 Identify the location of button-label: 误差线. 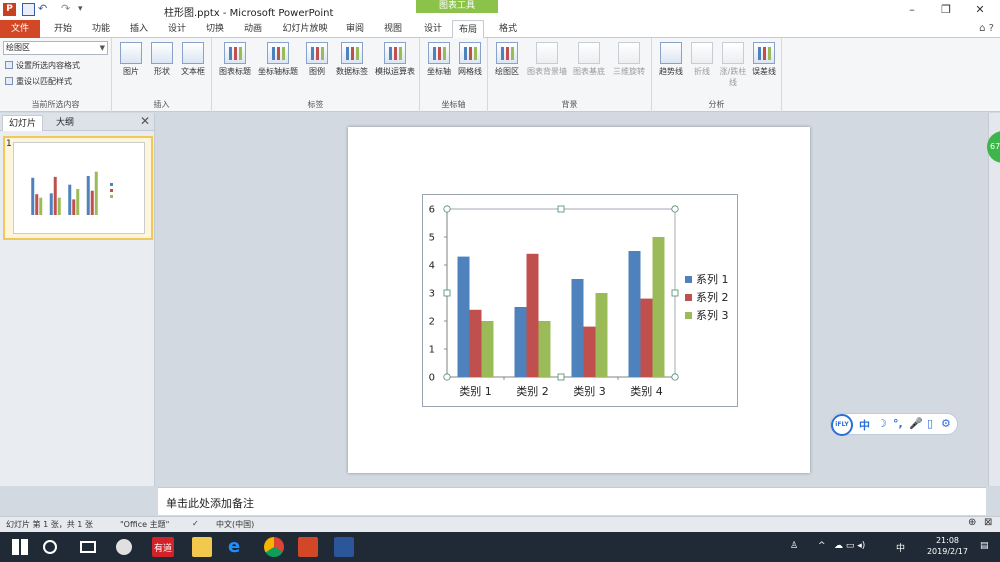
(764, 71).